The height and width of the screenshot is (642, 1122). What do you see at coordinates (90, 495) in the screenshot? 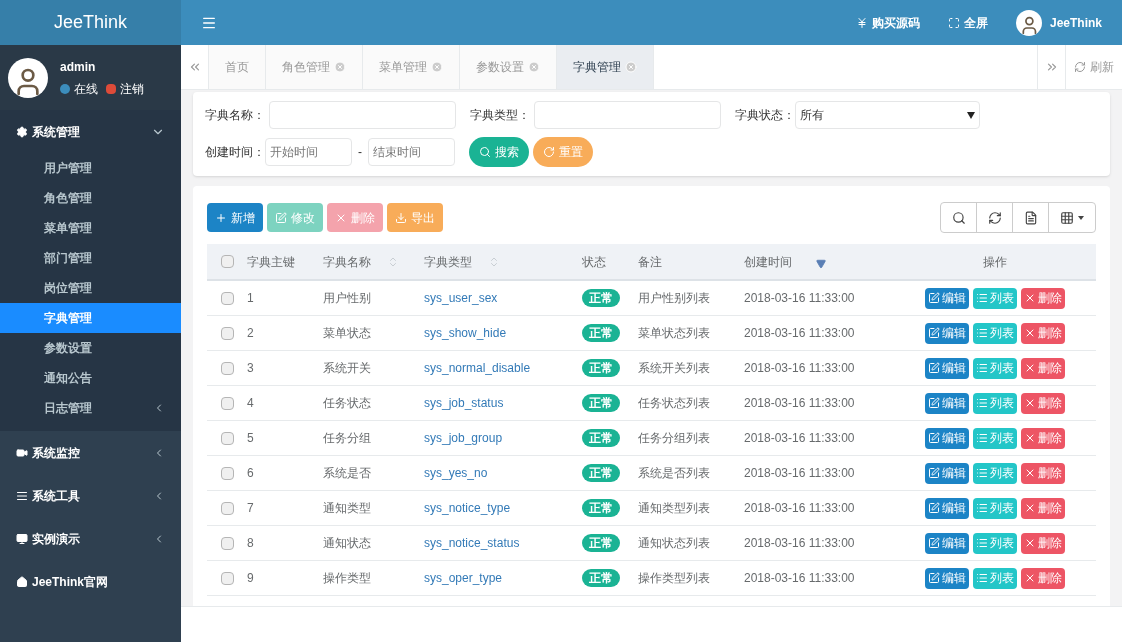
I see `sidebar-menu-item: 系统工具` at bounding box center [90, 495].